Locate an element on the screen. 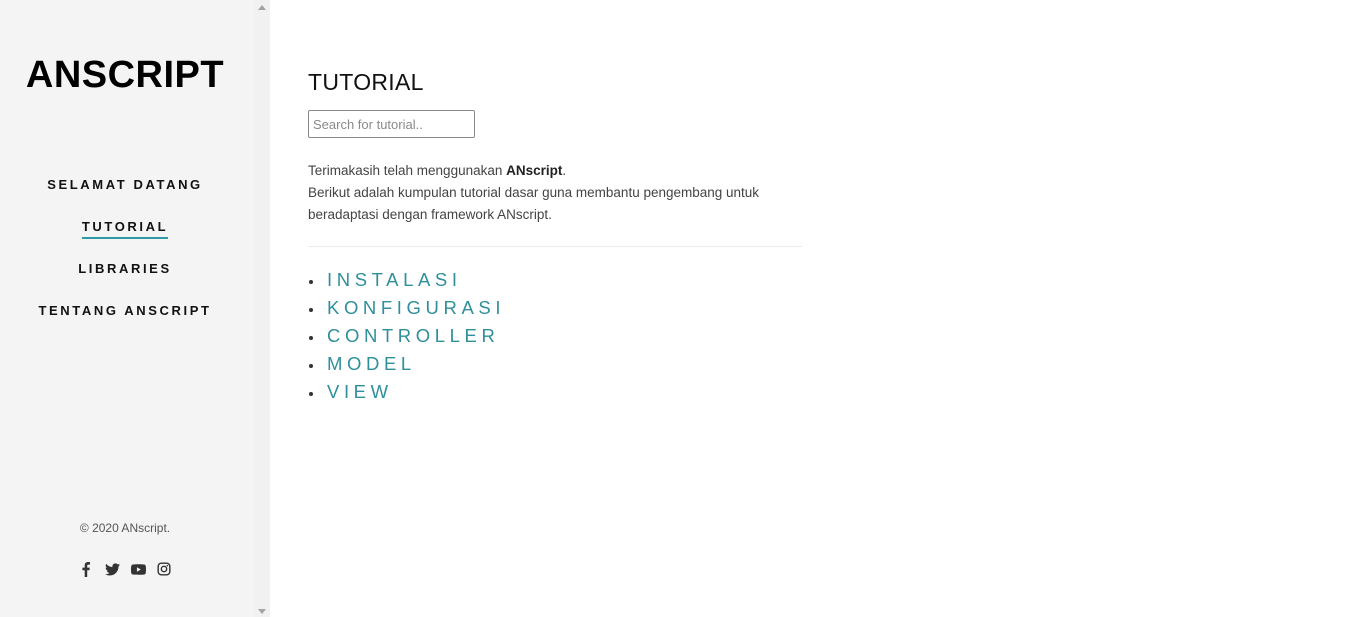  nav-item-label: TUTORIAL is located at coordinates (125, 229).